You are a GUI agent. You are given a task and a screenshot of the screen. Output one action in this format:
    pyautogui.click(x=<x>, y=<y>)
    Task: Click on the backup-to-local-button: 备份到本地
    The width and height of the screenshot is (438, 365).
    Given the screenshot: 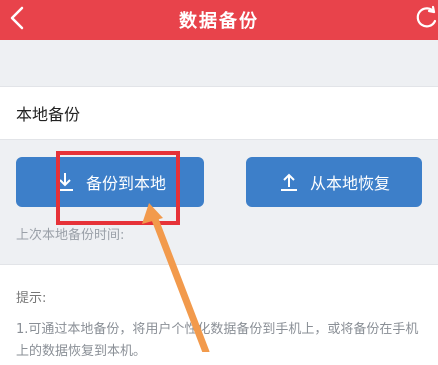 What is the action you would take?
    pyautogui.click(x=110, y=182)
    